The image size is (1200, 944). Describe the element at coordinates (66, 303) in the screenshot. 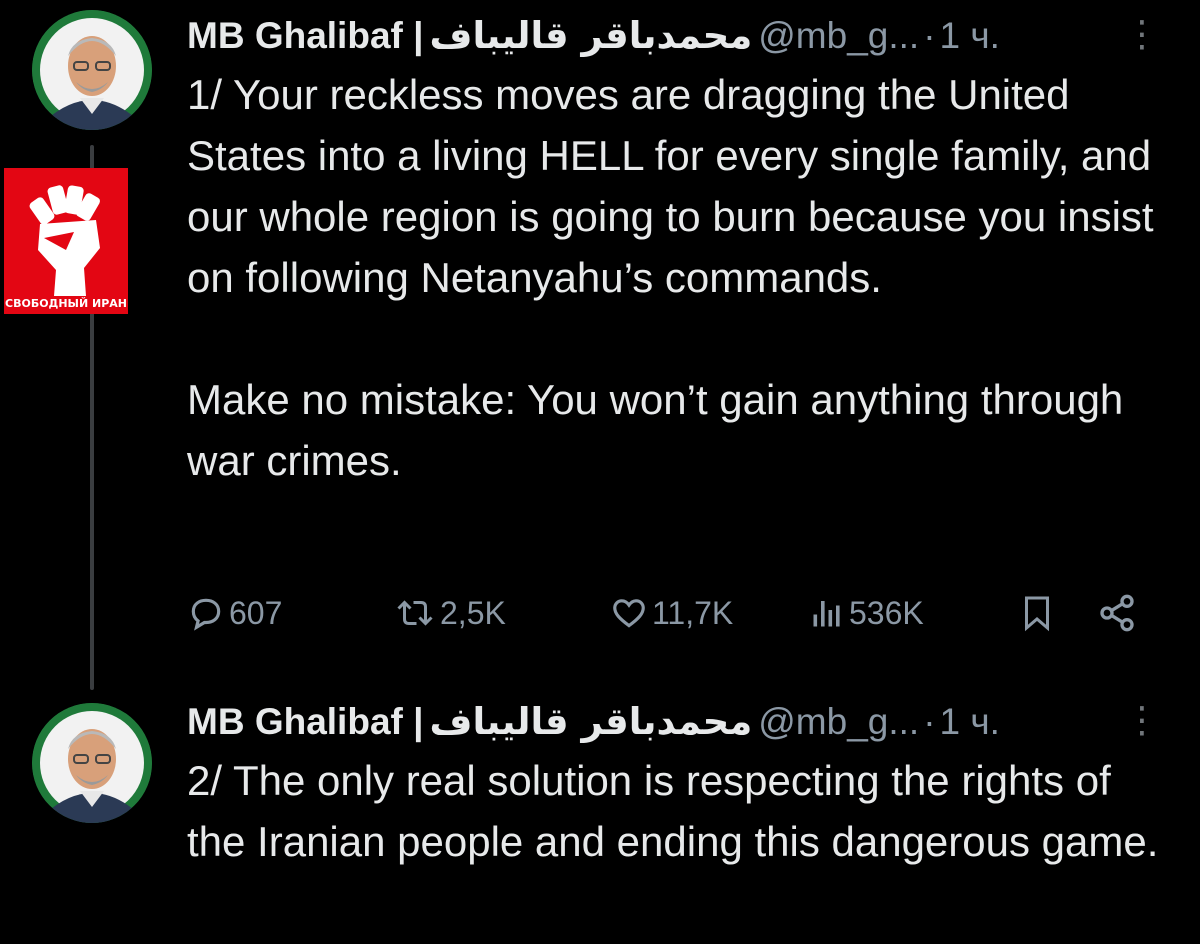

I see `watermark-caption: СВОБОДНЫЙ ИРАН` at that location.